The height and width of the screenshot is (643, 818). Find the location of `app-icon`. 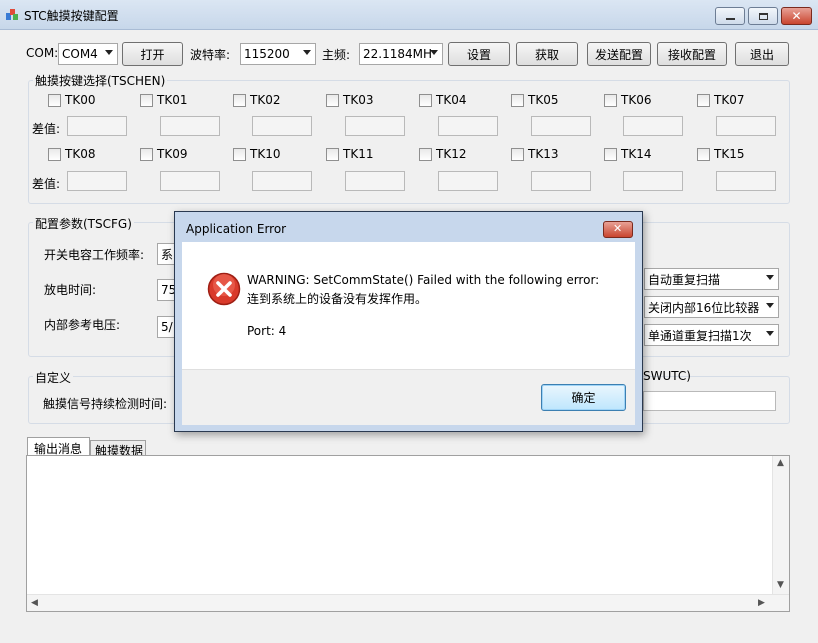

app-icon is located at coordinates (12, 14).